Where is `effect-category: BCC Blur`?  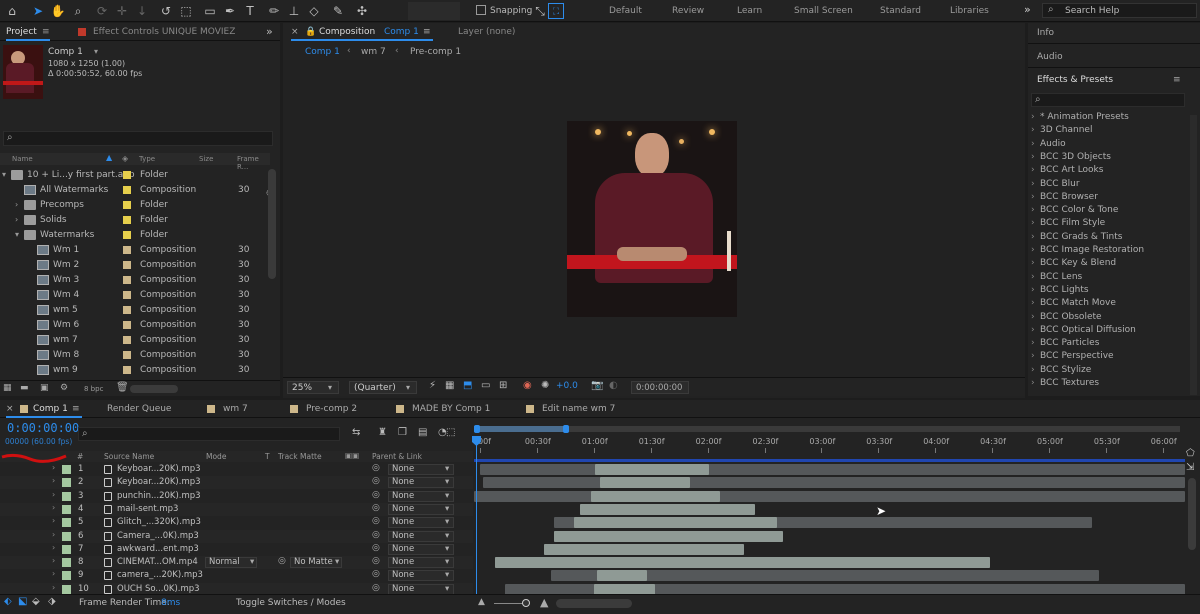 effect-category: BCC Blur is located at coordinates (1060, 184).